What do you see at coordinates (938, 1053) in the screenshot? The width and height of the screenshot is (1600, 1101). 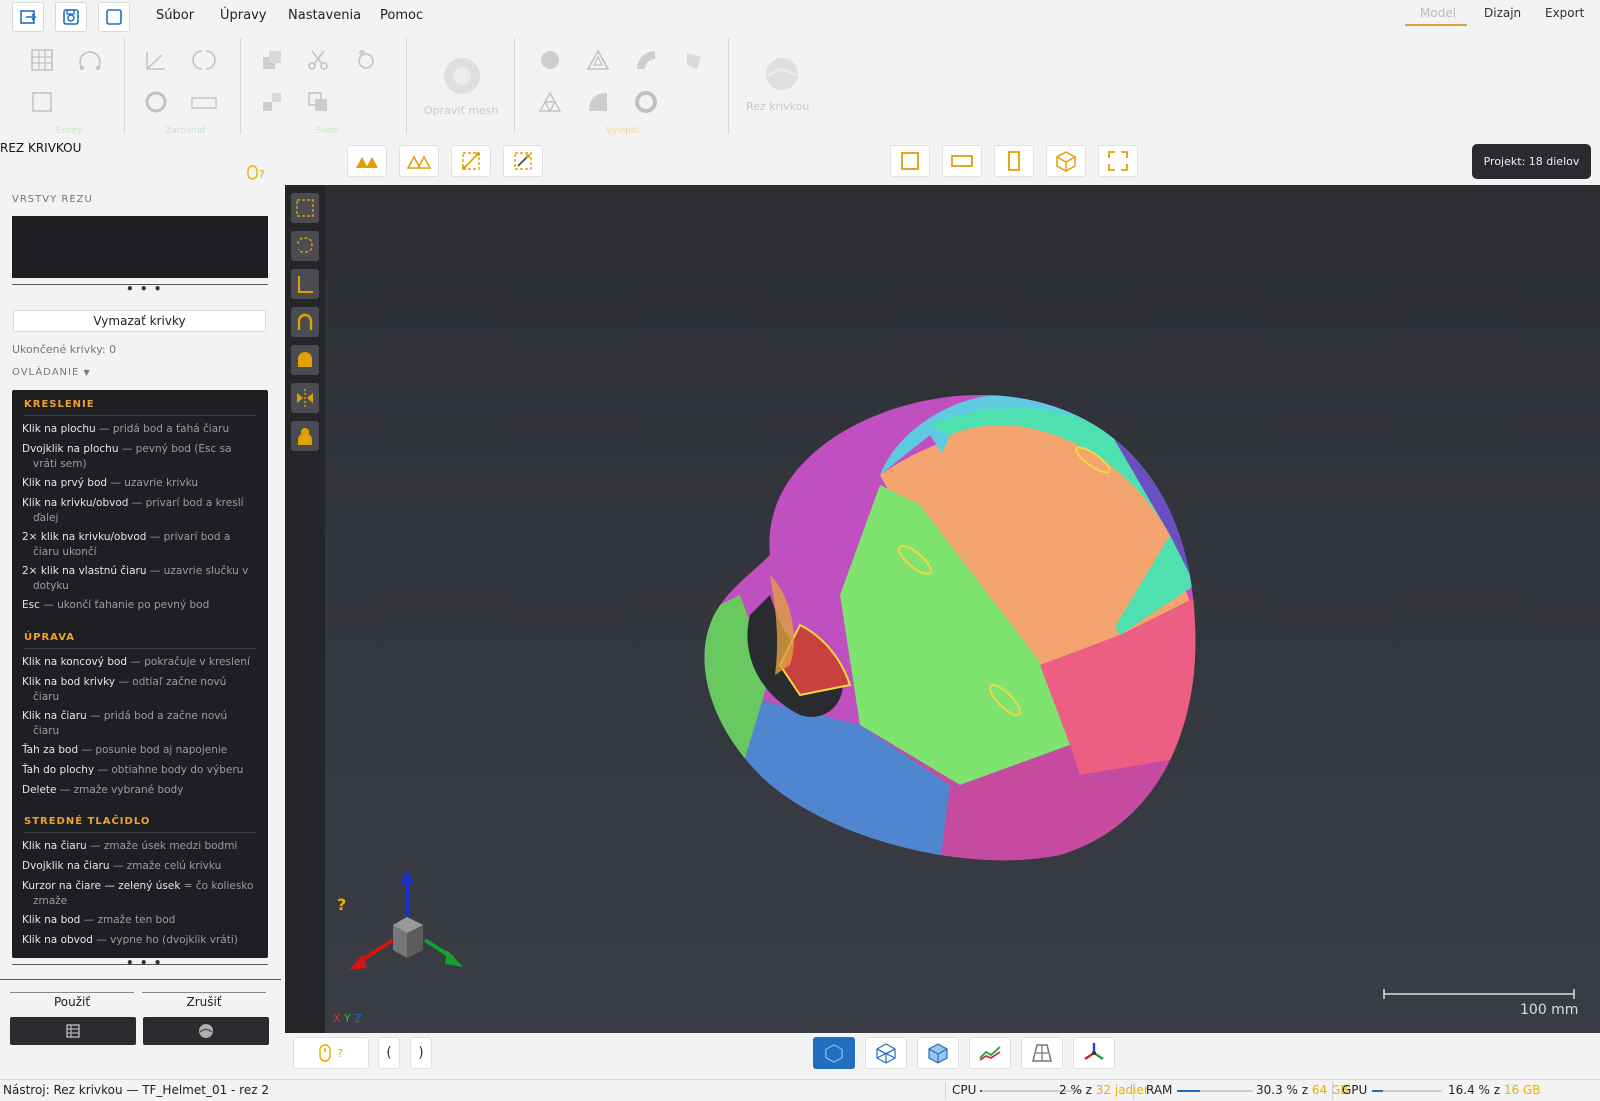 I see `xray-view-button` at bounding box center [938, 1053].